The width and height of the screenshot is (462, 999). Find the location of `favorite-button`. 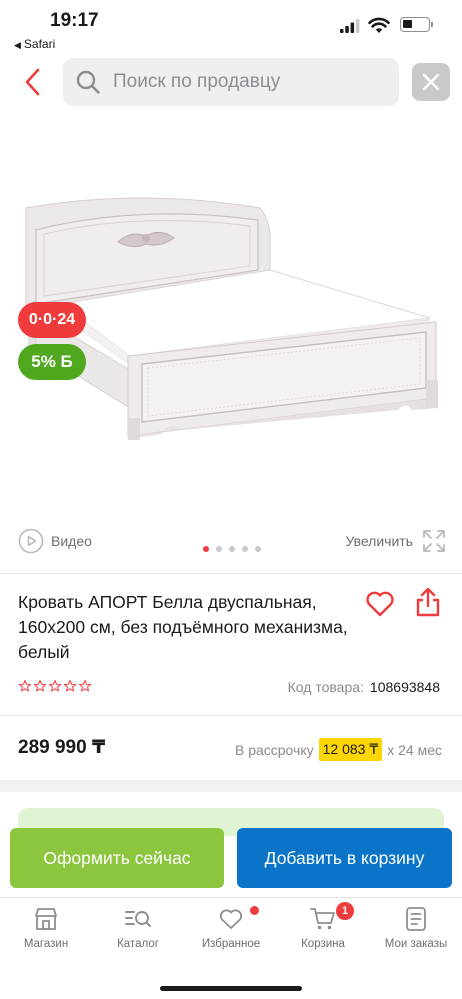

favorite-button is located at coordinates (380, 604).